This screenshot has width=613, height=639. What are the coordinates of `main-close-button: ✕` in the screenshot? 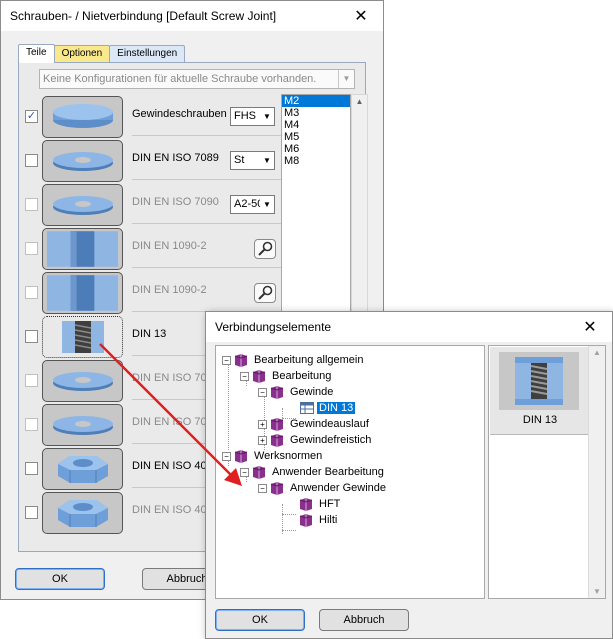 It's located at (361, 16).